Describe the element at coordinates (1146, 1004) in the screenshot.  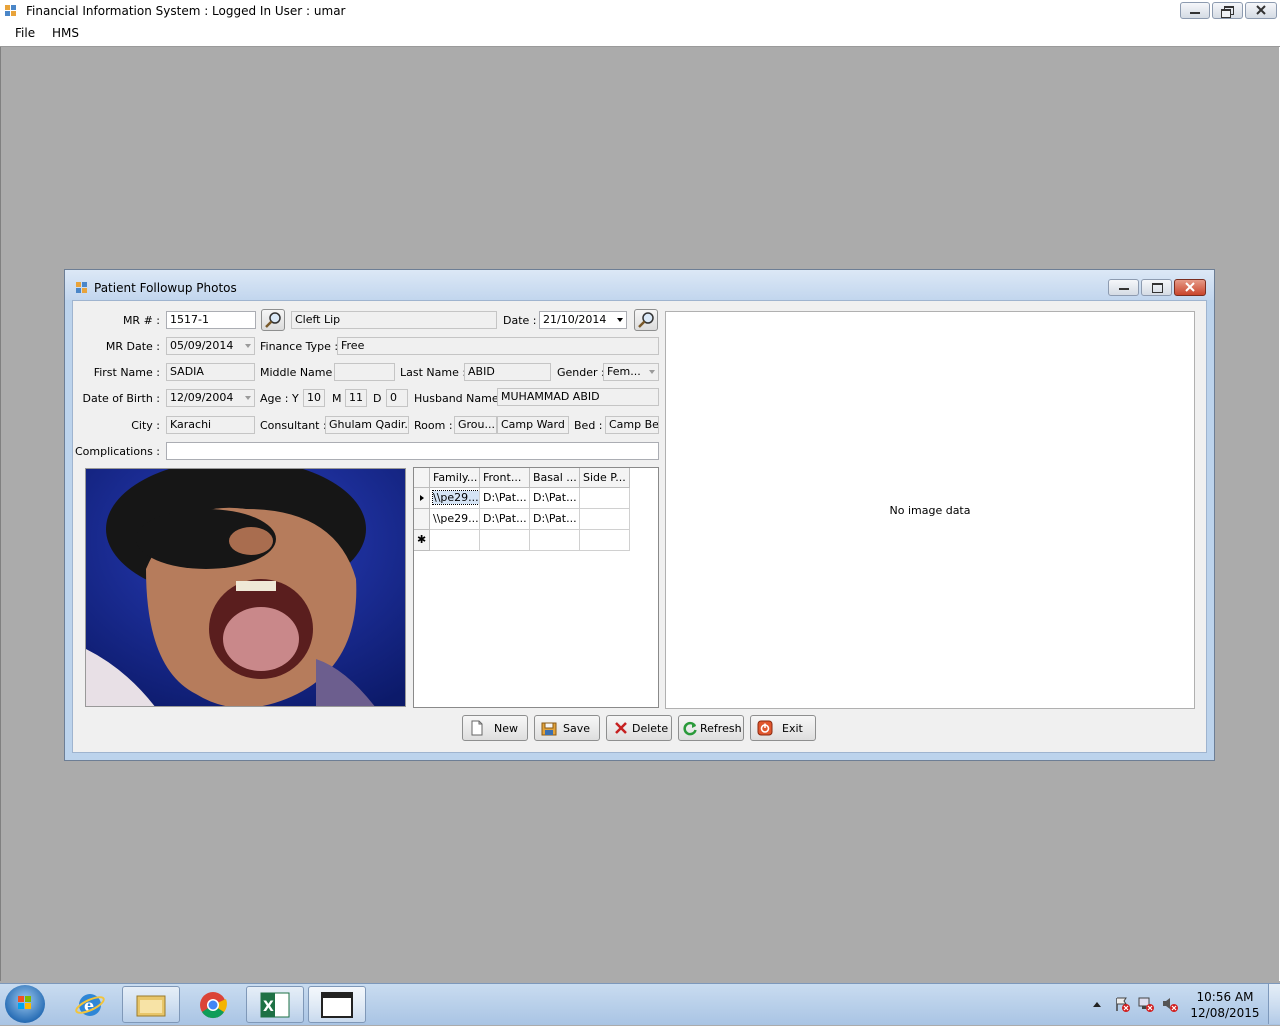
I see `network-icon` at that location.